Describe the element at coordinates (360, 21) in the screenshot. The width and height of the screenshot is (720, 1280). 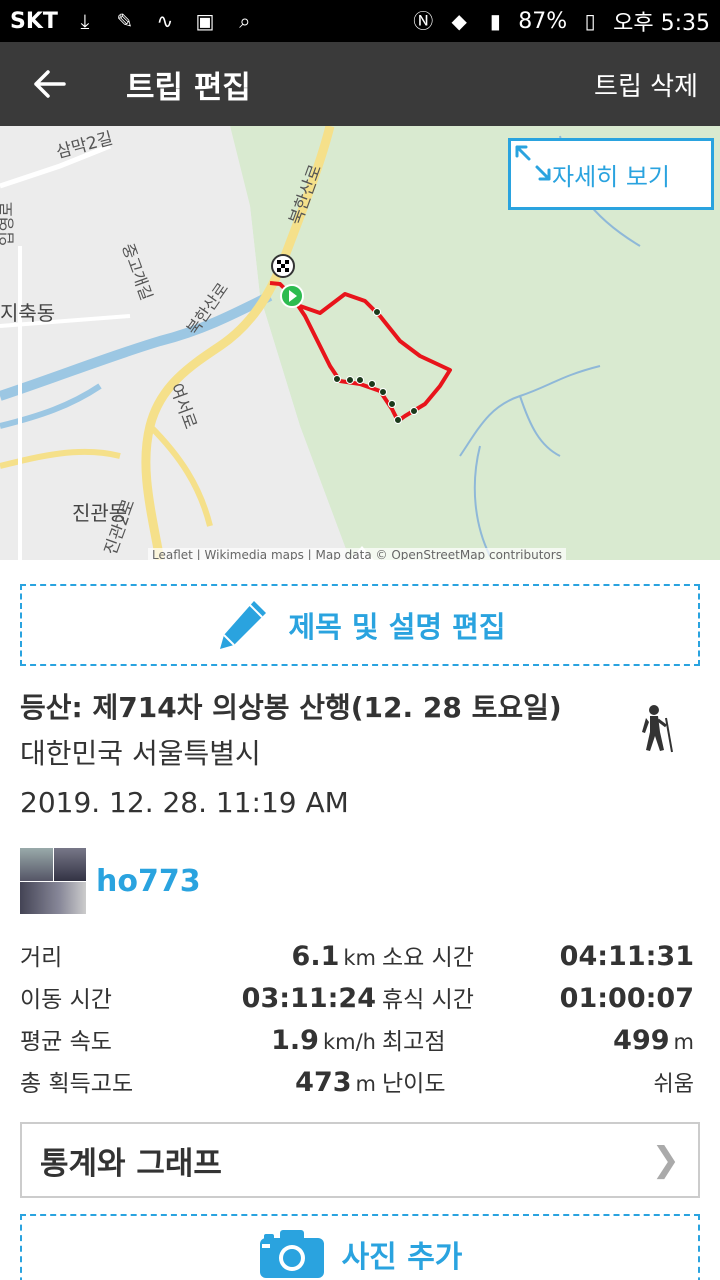
I see `status-bar: SKT ⤓ ✎ ∿ ▣ ⌕ Ⓝ ◆ ▮ 87% ▯ 오후 5:35` at that location.